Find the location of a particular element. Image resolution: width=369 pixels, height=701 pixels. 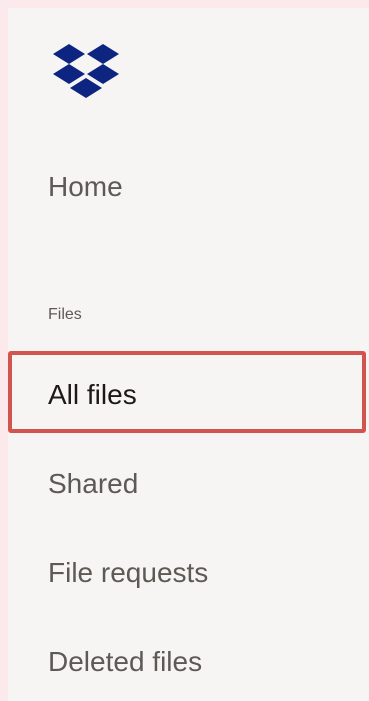

nav-item-deleted-files: Deleted files is located at coordinates (125, 662).